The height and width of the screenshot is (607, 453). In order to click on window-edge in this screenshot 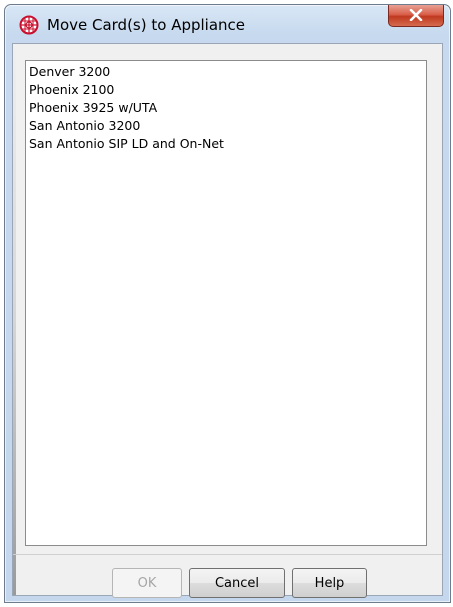, I will do `click(14, 319)`.